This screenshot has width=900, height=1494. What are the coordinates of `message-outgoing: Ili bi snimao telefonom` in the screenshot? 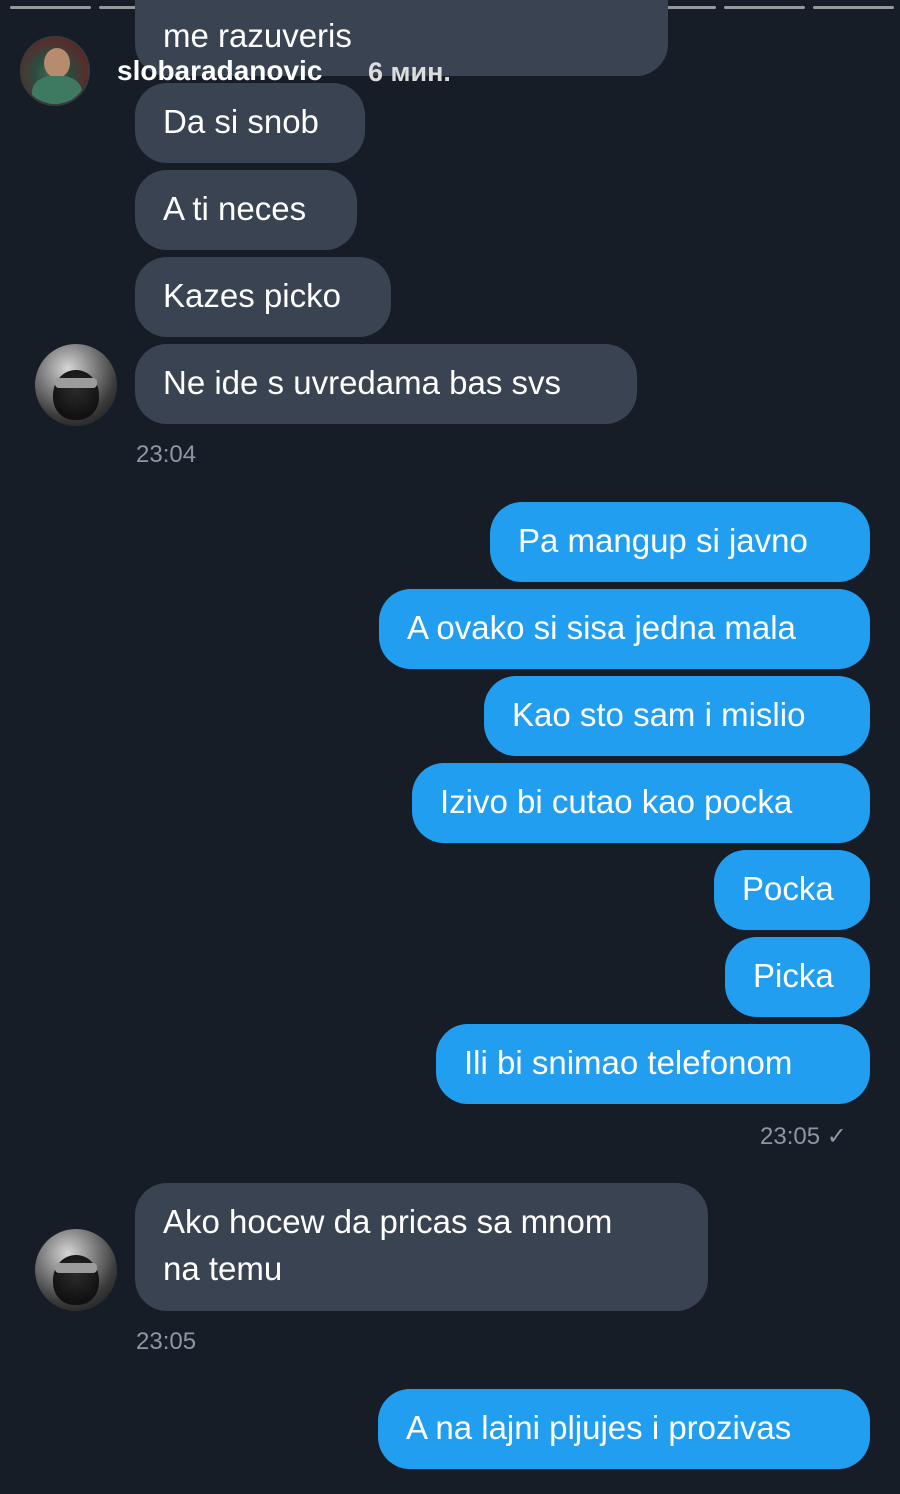 It's located at (653, 1064).